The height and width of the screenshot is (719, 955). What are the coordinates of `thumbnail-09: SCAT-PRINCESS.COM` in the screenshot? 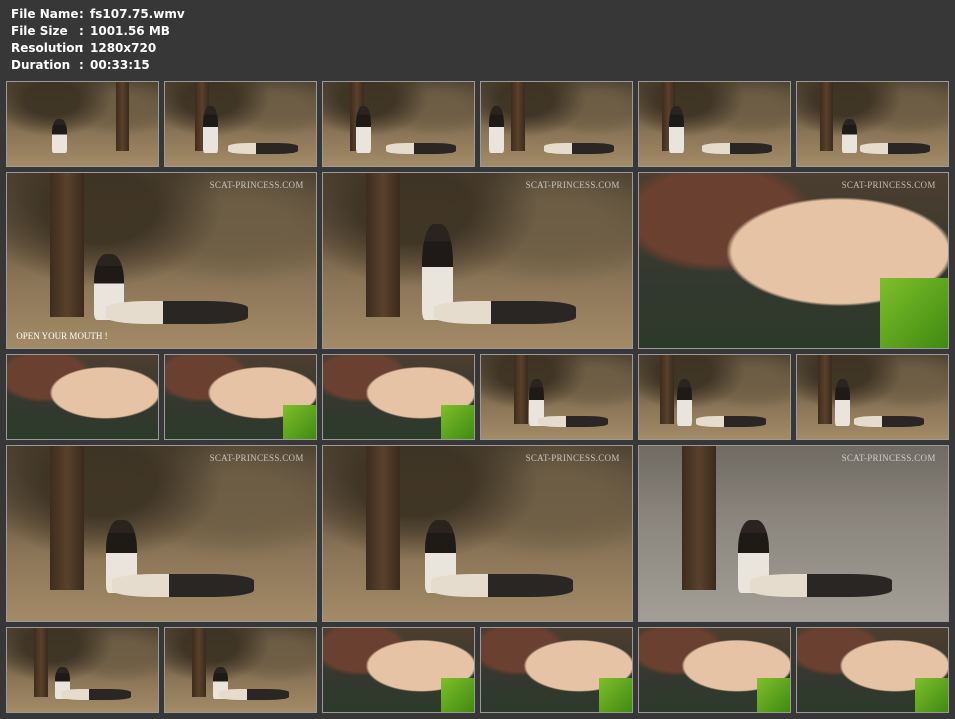 It's located at (793, 260).